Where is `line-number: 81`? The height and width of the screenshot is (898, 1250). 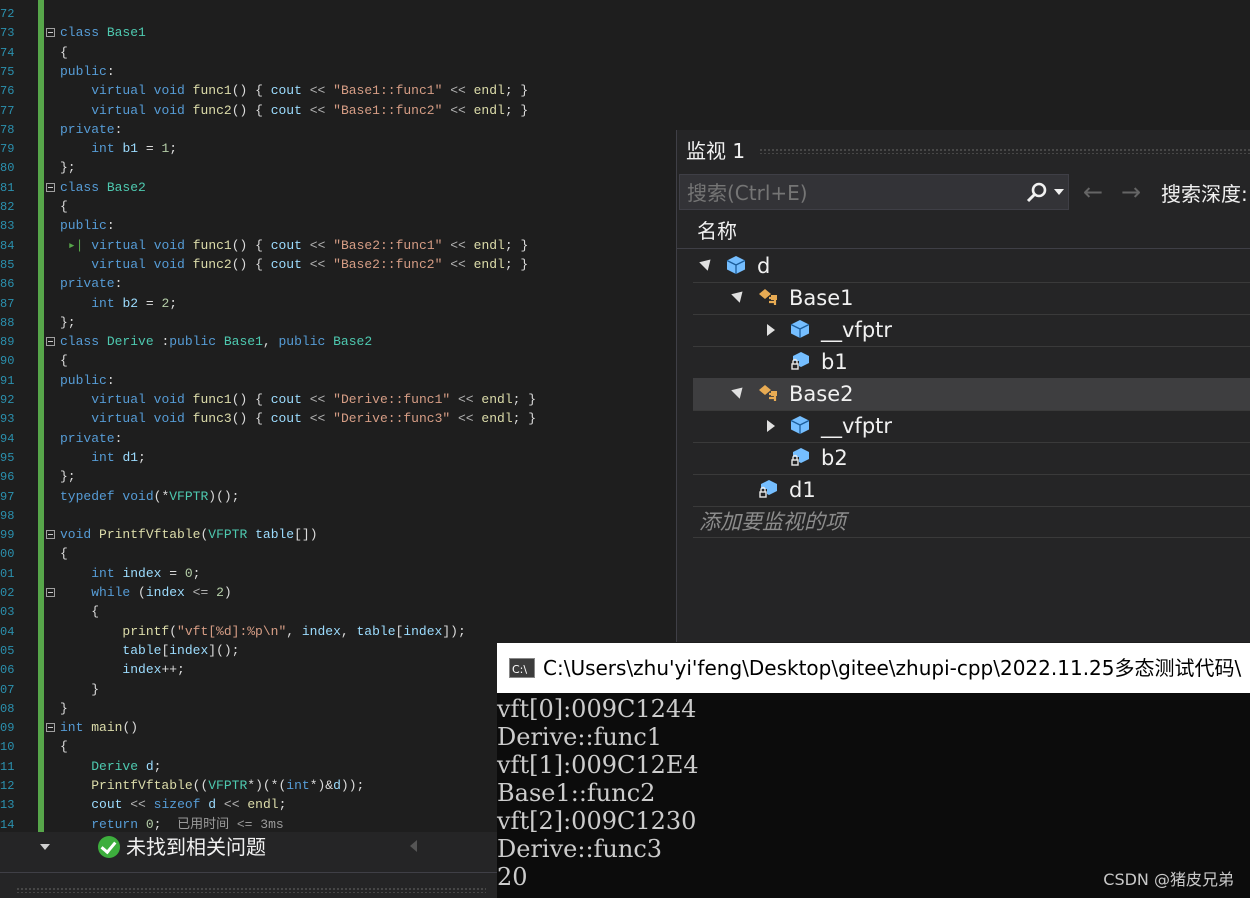 line-number: 81 is located at coordinates (7, 187).